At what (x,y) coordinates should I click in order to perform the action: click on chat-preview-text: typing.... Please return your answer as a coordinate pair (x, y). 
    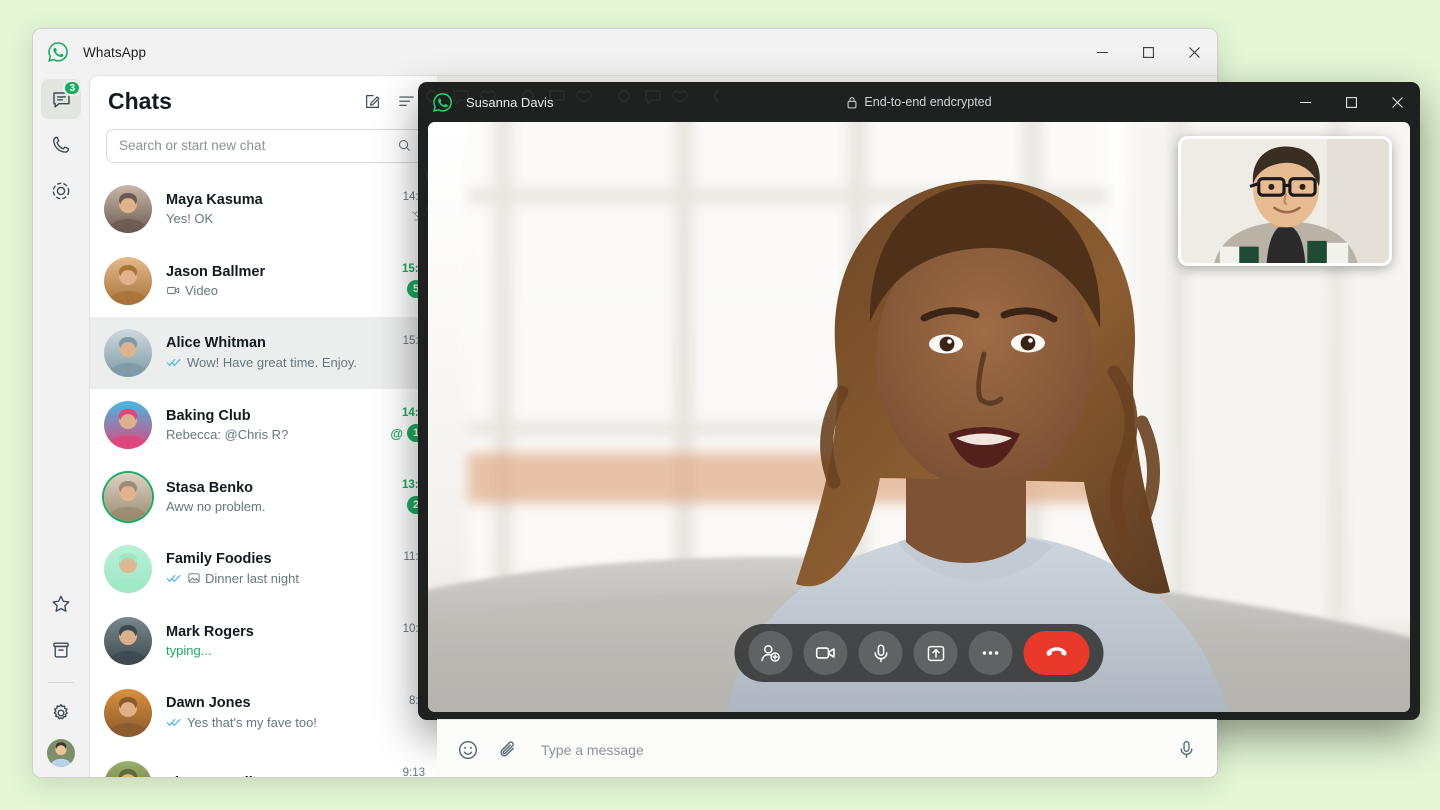
    Looking at the image, I should click on (189, 650).